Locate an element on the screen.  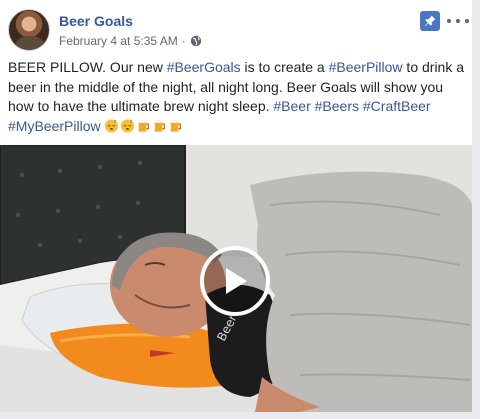
timestamp-link: February 4 at 5:35 AM is located at coordinates (118, 41).